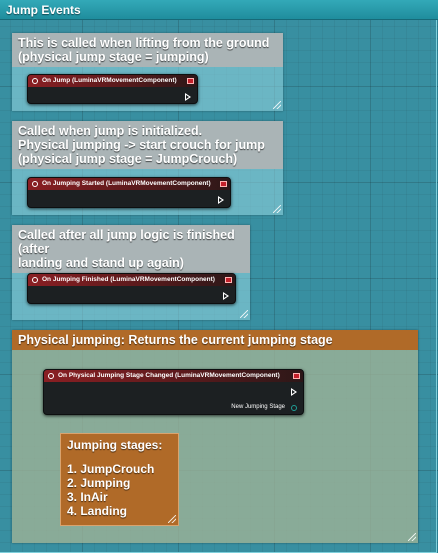 This screenshot has height=553, width=438. Describe the element at coordinates (294, 408) in the screenshot. I see `struct-pin-icon` at that location.